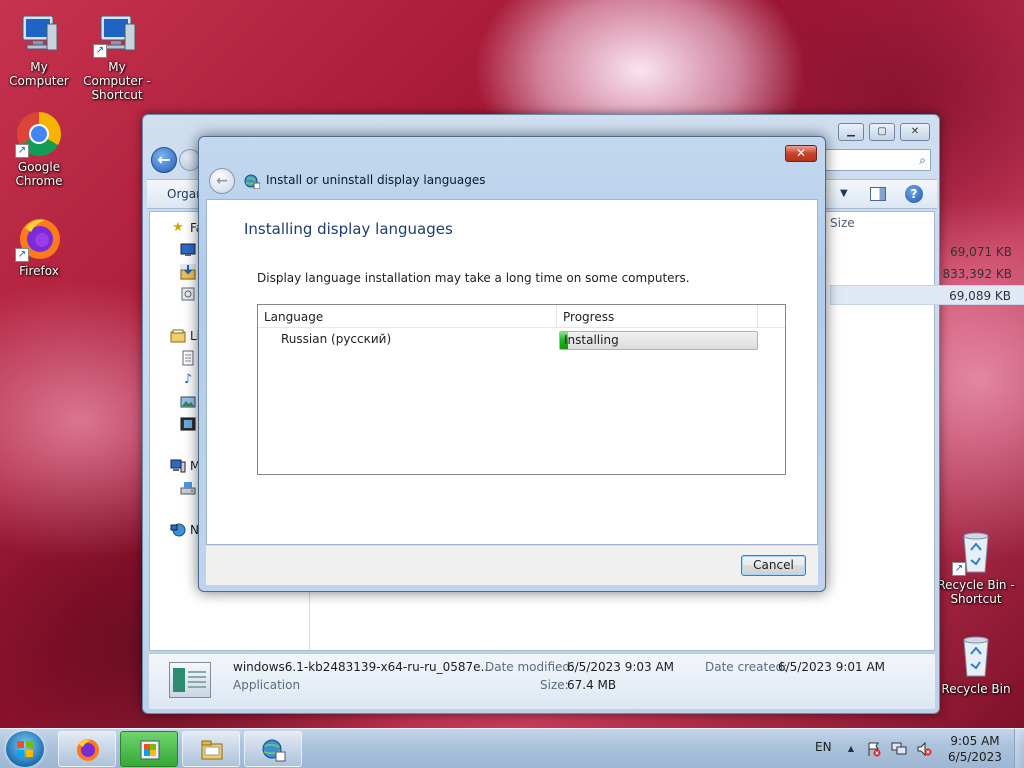  What do you see at coordinates (39, 74) in the screenshot?
I see `desktop-icon-label: My Computer` at bounding box center [39, 74].